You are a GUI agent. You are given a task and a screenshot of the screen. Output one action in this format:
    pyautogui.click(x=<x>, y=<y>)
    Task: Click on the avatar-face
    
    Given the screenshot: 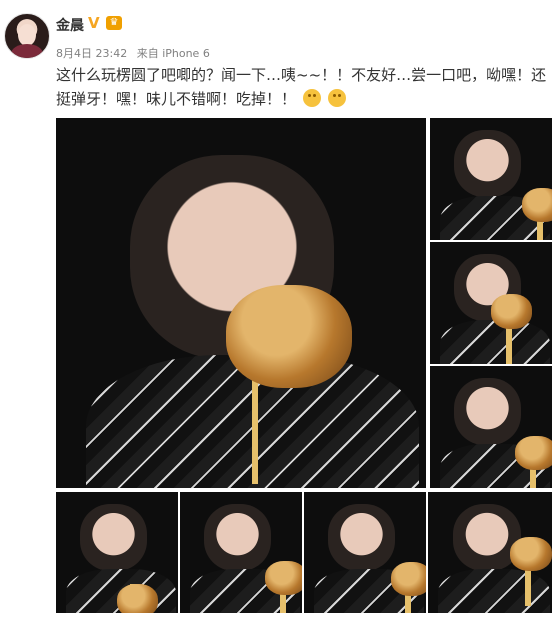 What is the action you would take?
    pyautogui.click(x=27, y=35)
    